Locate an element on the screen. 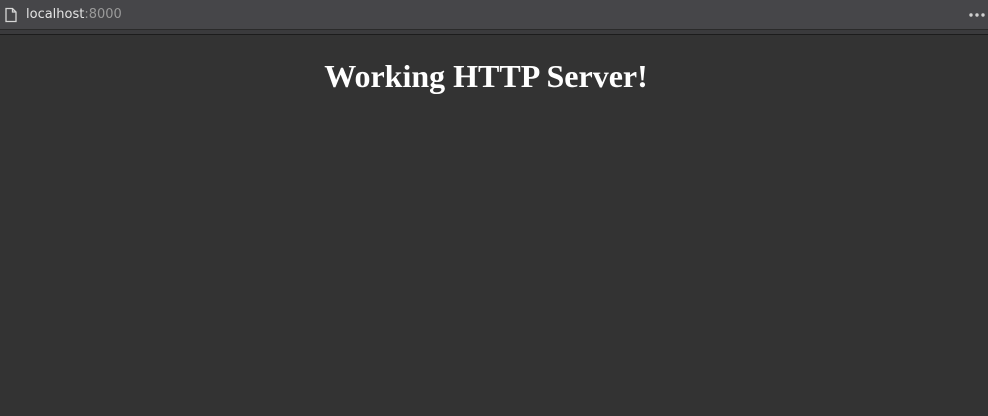 This screenshot has width=988, height=416. url-port: :8000 is located at coordinates (103, 14).